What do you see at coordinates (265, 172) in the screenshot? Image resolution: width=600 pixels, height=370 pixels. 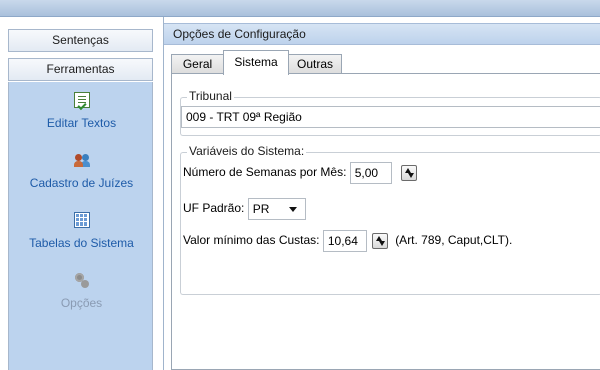 I see `semanas-label: Número de Semanas por Mês:` at bounding box center [265, 172].